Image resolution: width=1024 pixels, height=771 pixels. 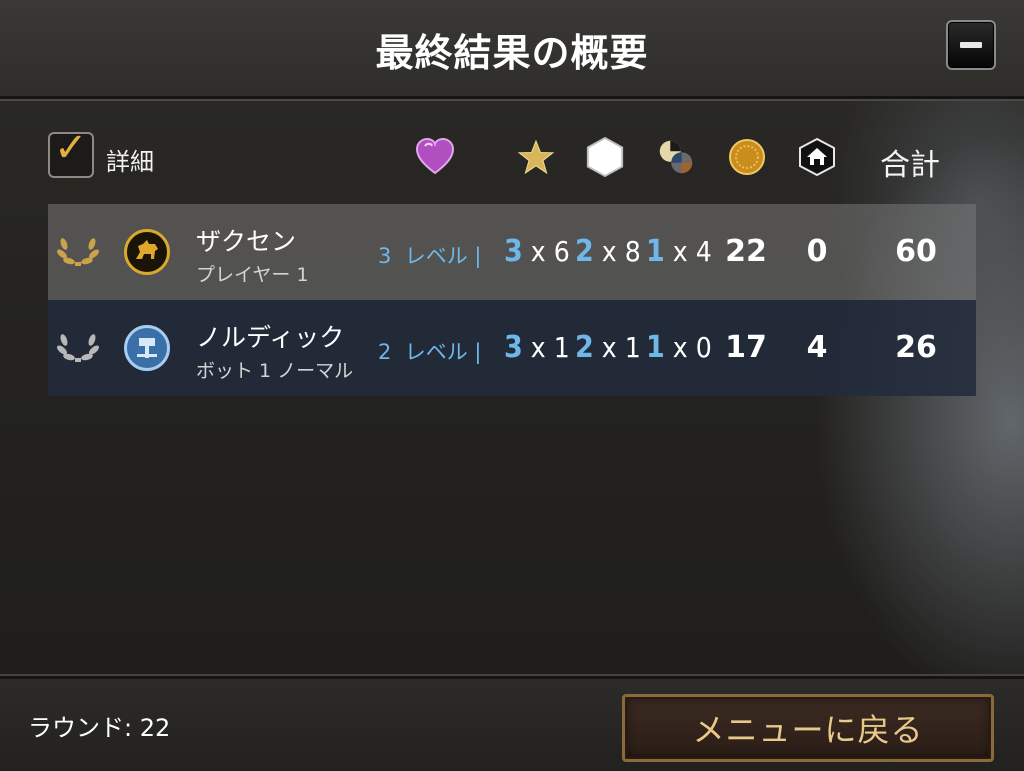 What do you see at coordinates (78, 252) in the screenshot?
I see `gold-laurel-icon` at bounding box center [78, 252].